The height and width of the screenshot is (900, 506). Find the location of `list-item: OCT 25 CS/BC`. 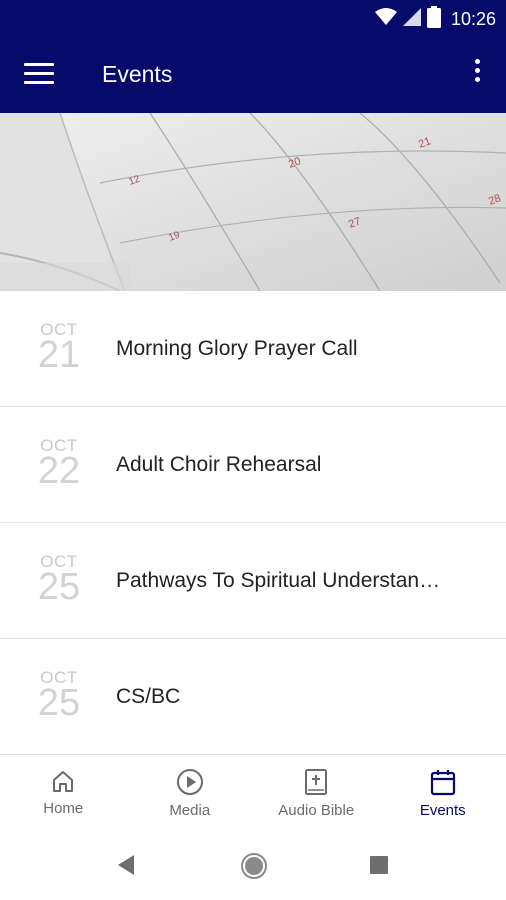

list-item: OCT 25 CS/BC is located at coordinates (253, 697).